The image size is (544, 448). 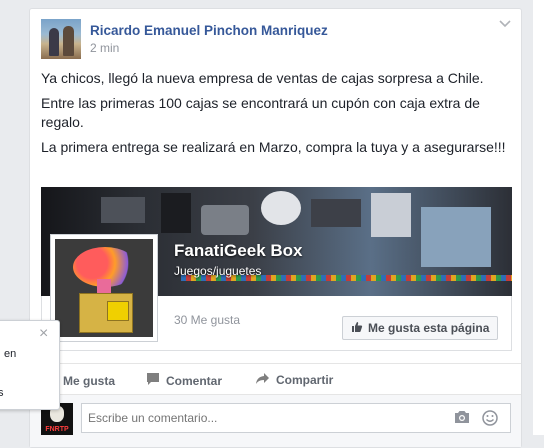 What do you see at coordinates (462, 418) in the screenshot?
I see `camera-icon` at bounding box center [462, 418].